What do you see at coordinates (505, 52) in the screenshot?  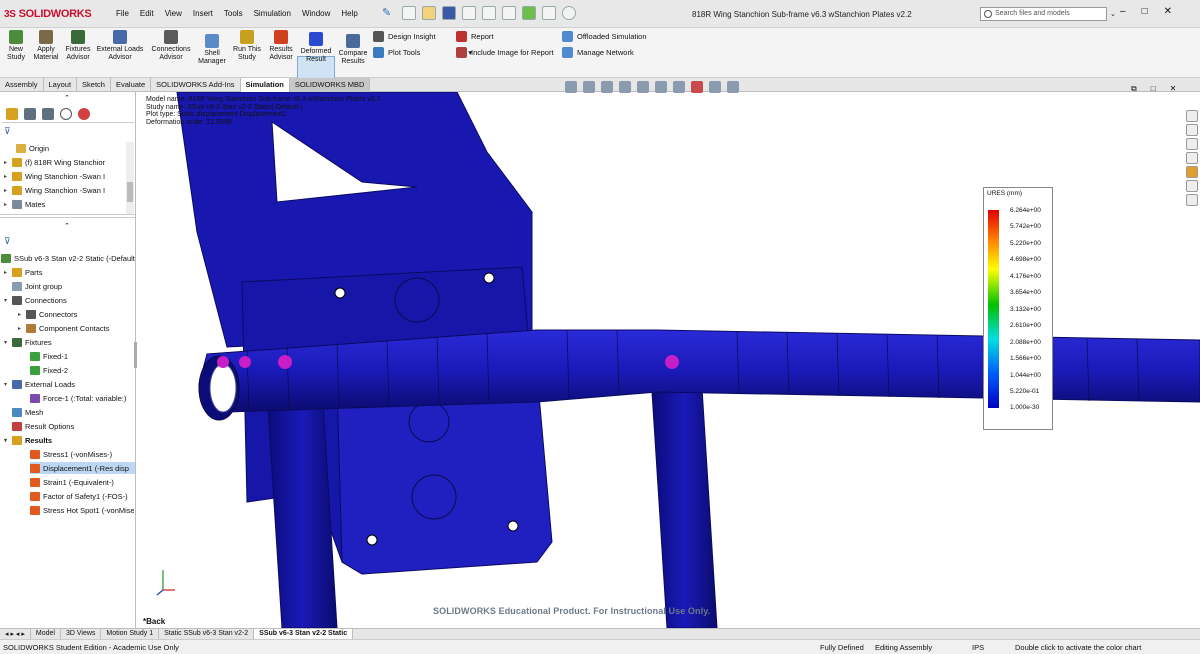 I see `include-image-button: Include Image for Report` at bounding box center [505, 52].